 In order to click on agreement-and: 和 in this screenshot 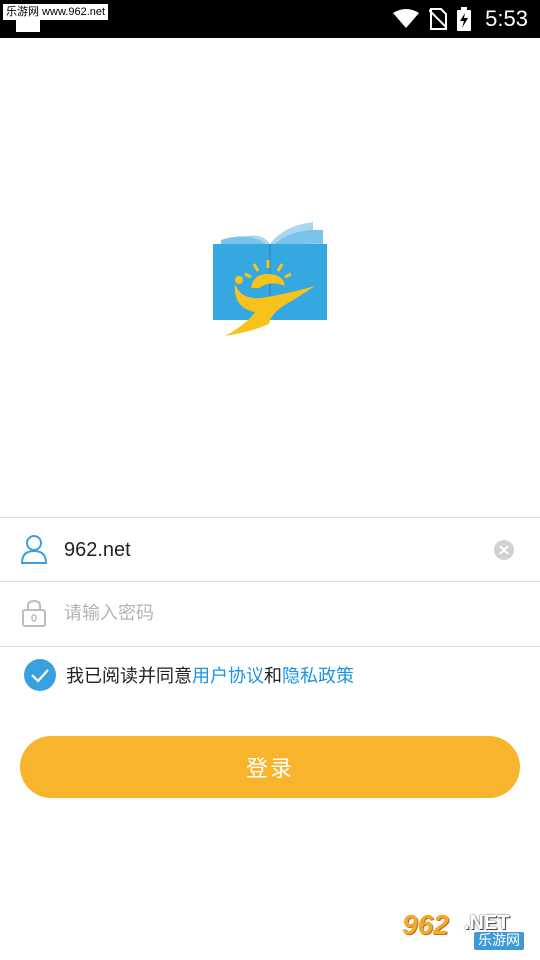, I will do `click(273, 676)`.